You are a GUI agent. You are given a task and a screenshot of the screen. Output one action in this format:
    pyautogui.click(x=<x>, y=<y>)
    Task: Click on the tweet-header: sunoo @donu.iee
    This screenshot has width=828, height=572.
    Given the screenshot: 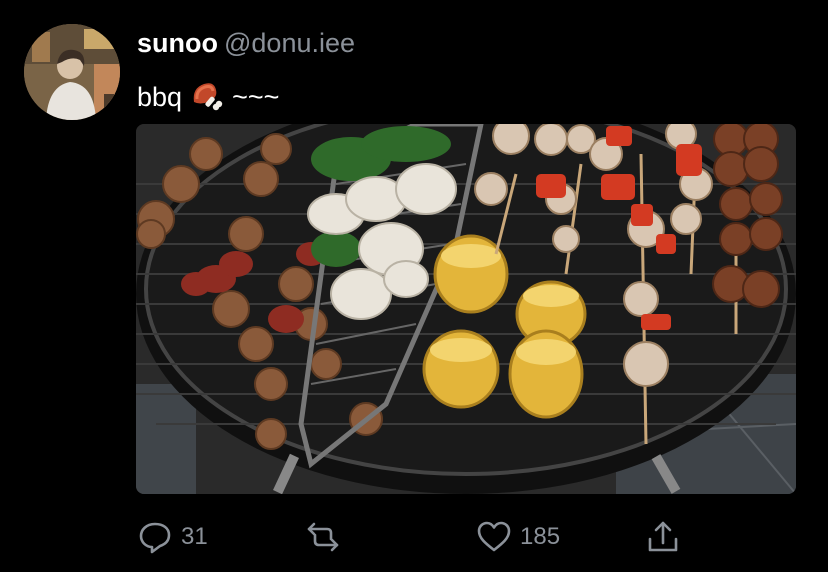 What is the action you would take?
    pyautogui.click(x=246, y=43)
    